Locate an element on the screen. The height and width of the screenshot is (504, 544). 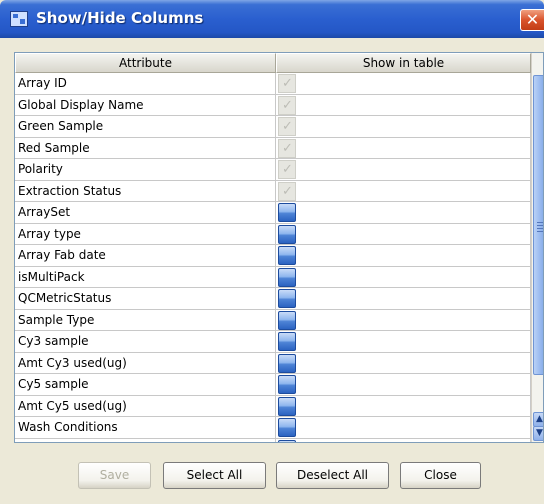
header-show-in-table: Show in table is located at coordinates (403, 63).